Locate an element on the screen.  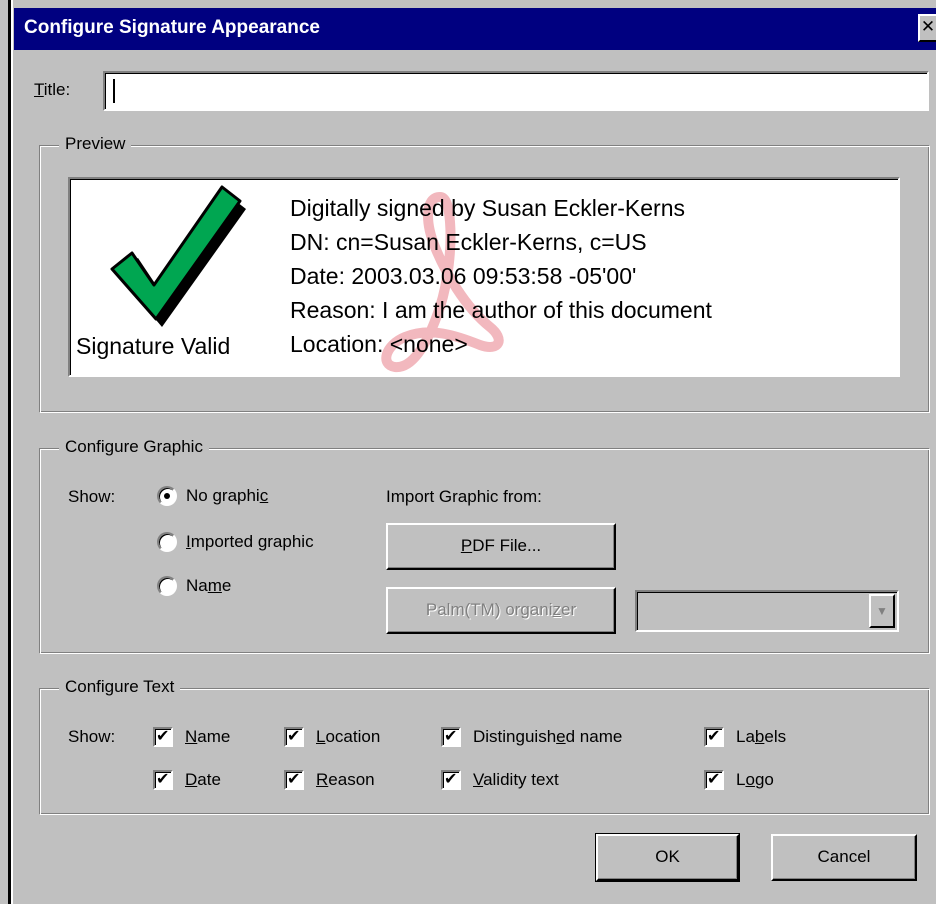
radio-no-graphic: No graphic is located at coordinates (232, 497).